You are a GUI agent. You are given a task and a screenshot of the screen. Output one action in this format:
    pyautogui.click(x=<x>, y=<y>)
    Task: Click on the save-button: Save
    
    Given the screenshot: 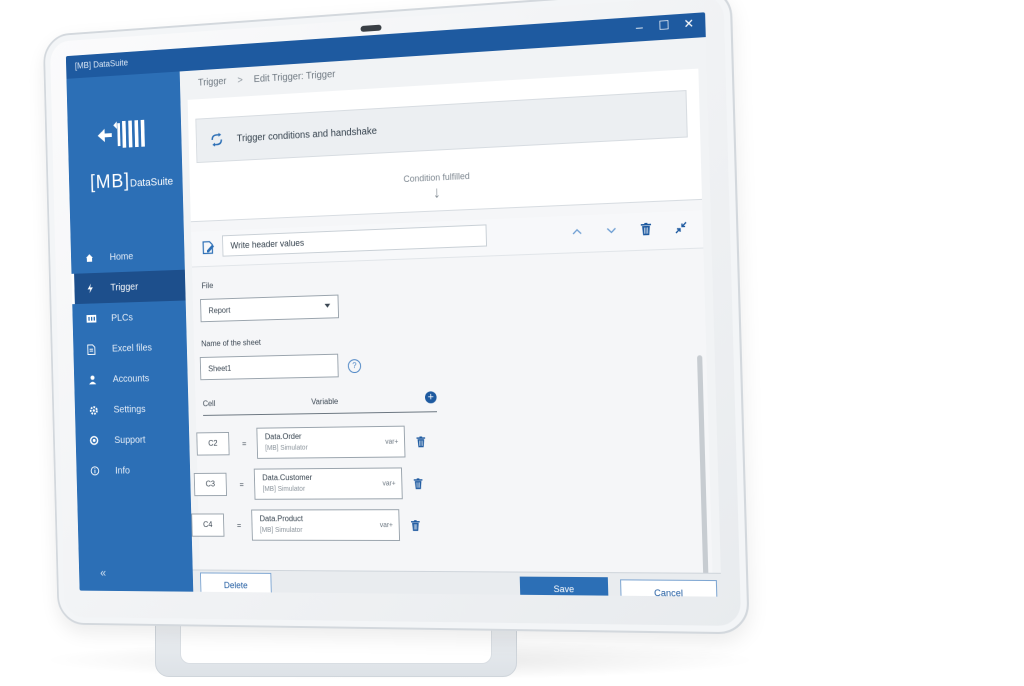 What is the action you would take?
    pyautogui.click(x=564, y=586)
    